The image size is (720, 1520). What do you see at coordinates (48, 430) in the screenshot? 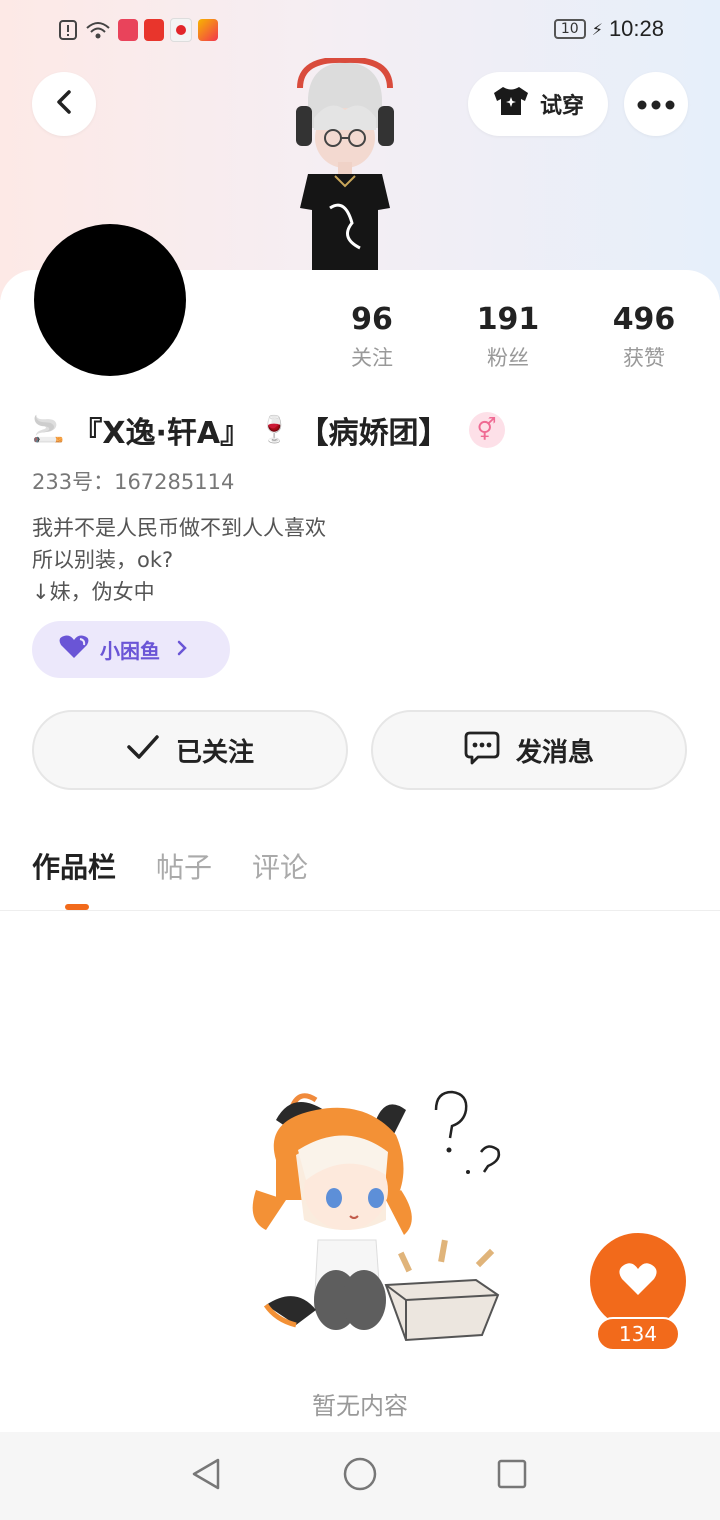
I see `cigarette-emoji: 🚬` at bounding box center [48, 430].